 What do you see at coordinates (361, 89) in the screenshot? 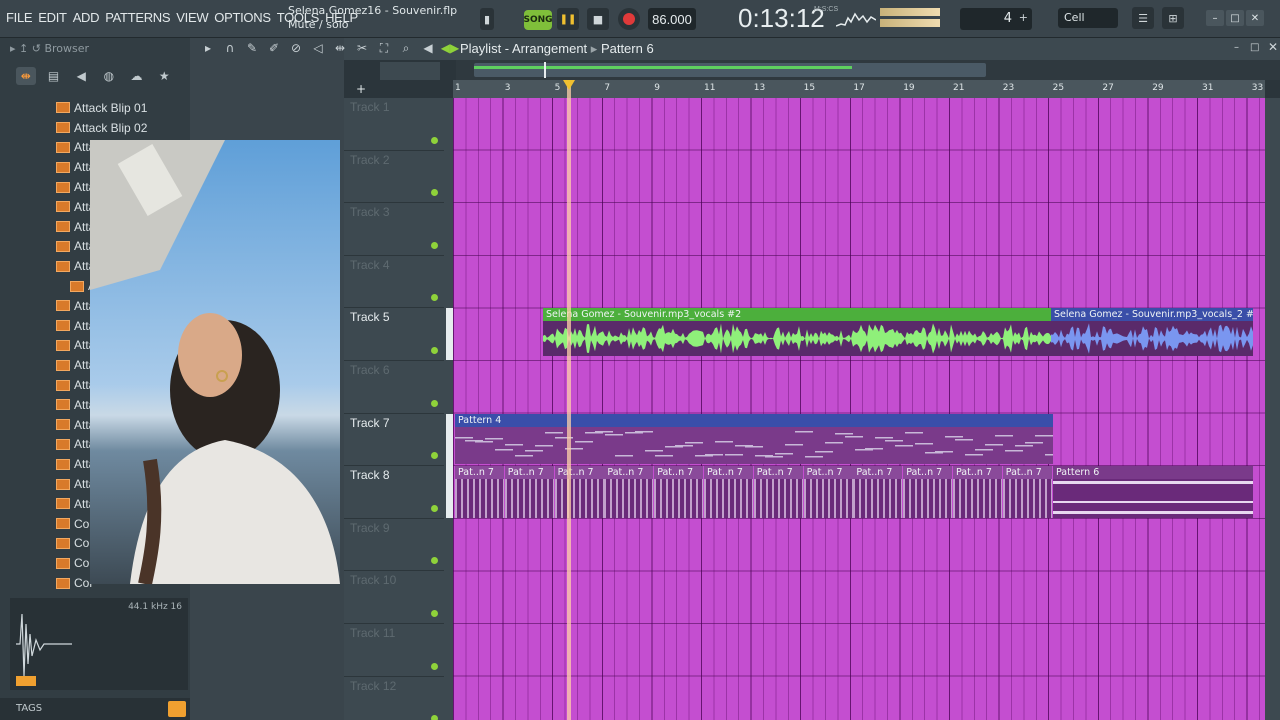
I see `add-track-icon: +` at bounding box center [361, 89].